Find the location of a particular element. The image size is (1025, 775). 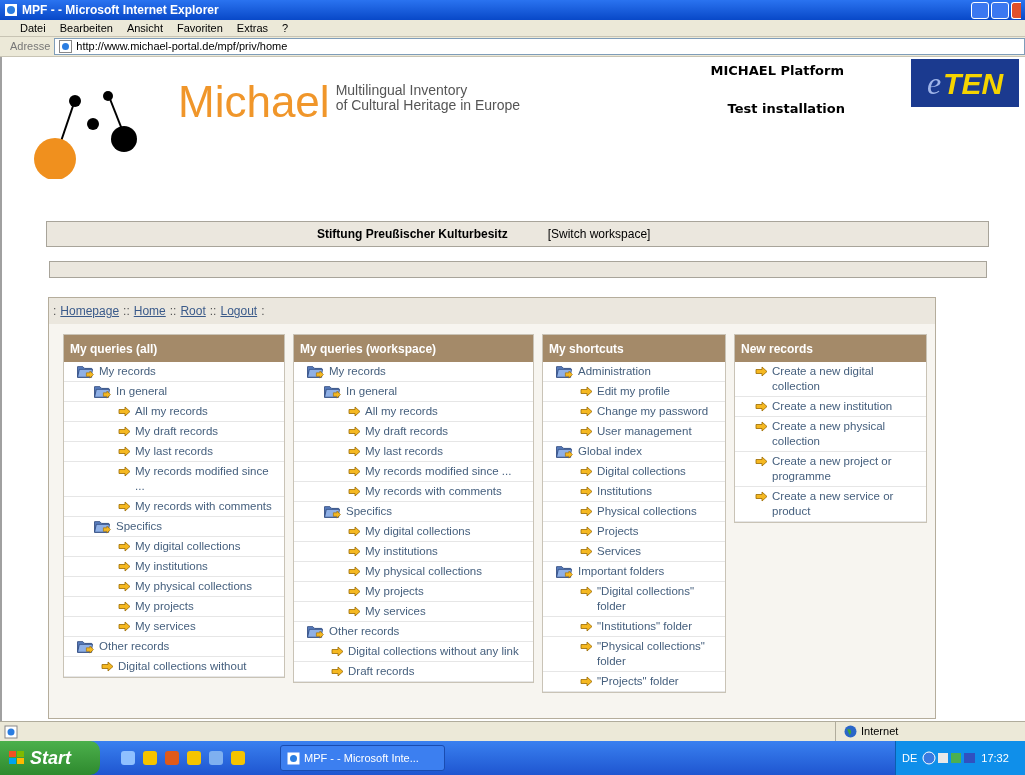

link-item: Edit my profile is located at coordinates (634, 392).